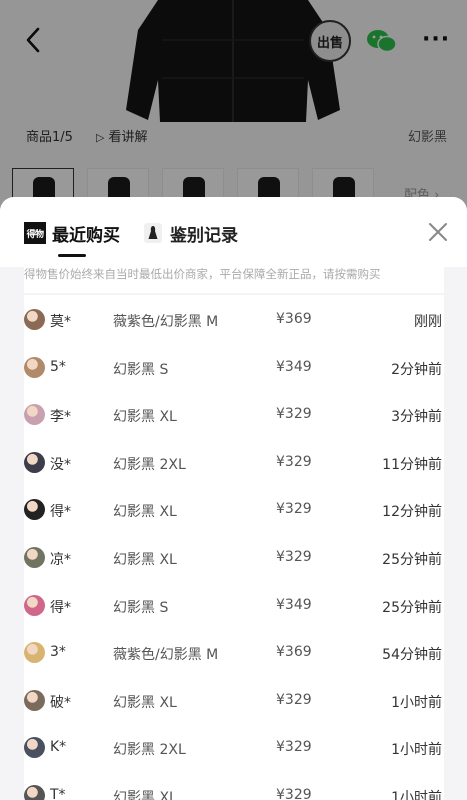 This screenshot has height=800, width=467. What do you see at coordinates (234, 651) in the screenshot?
I see `purchase-row: 3* 薇紫色/幻影黑 M ¥369 54分钟前` at bounding box center [234, 651].